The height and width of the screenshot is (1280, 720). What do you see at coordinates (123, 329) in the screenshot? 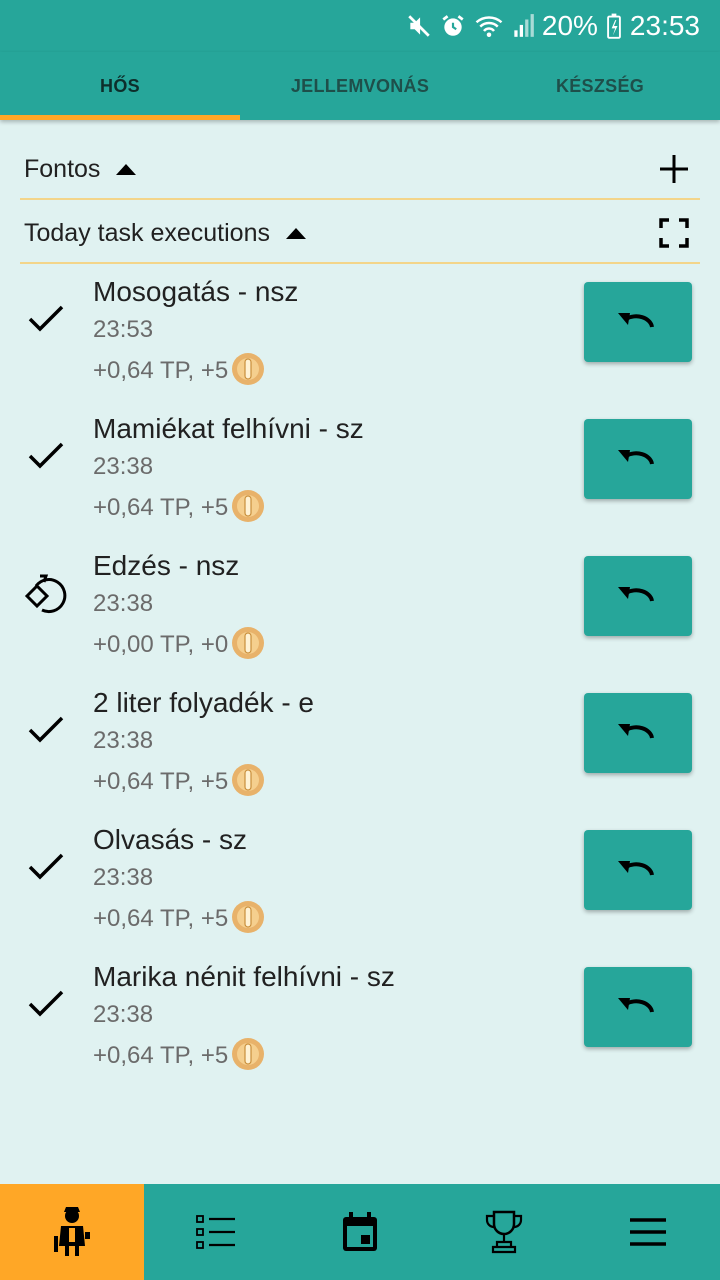
I see `task-time: 23:53` at bounding box center [123, 329].